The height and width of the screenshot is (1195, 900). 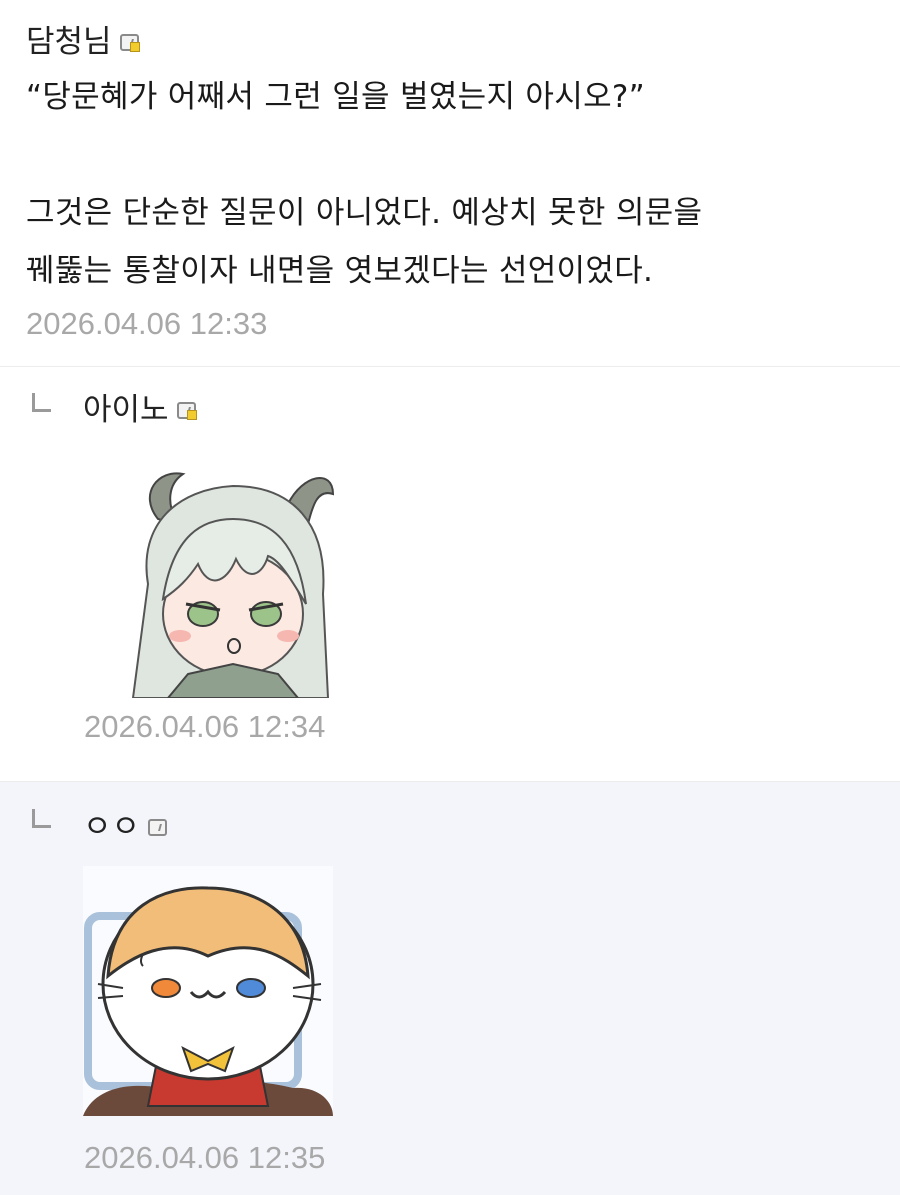 I want to click on comment-timestamp: 2026.04.06 12:33, so click(x=147, y=323).